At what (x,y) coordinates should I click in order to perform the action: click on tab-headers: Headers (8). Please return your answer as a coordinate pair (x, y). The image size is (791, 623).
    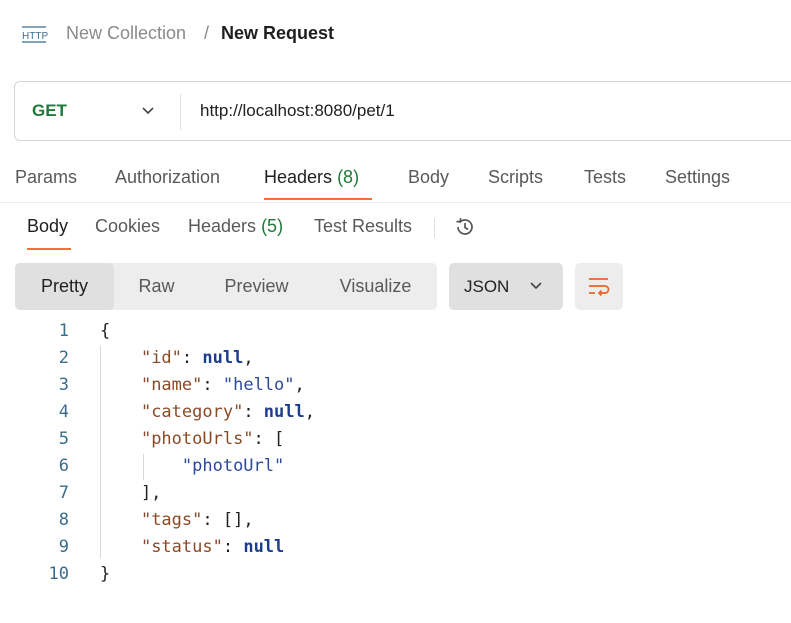
    Looking at the image, I should click on (311, 177).